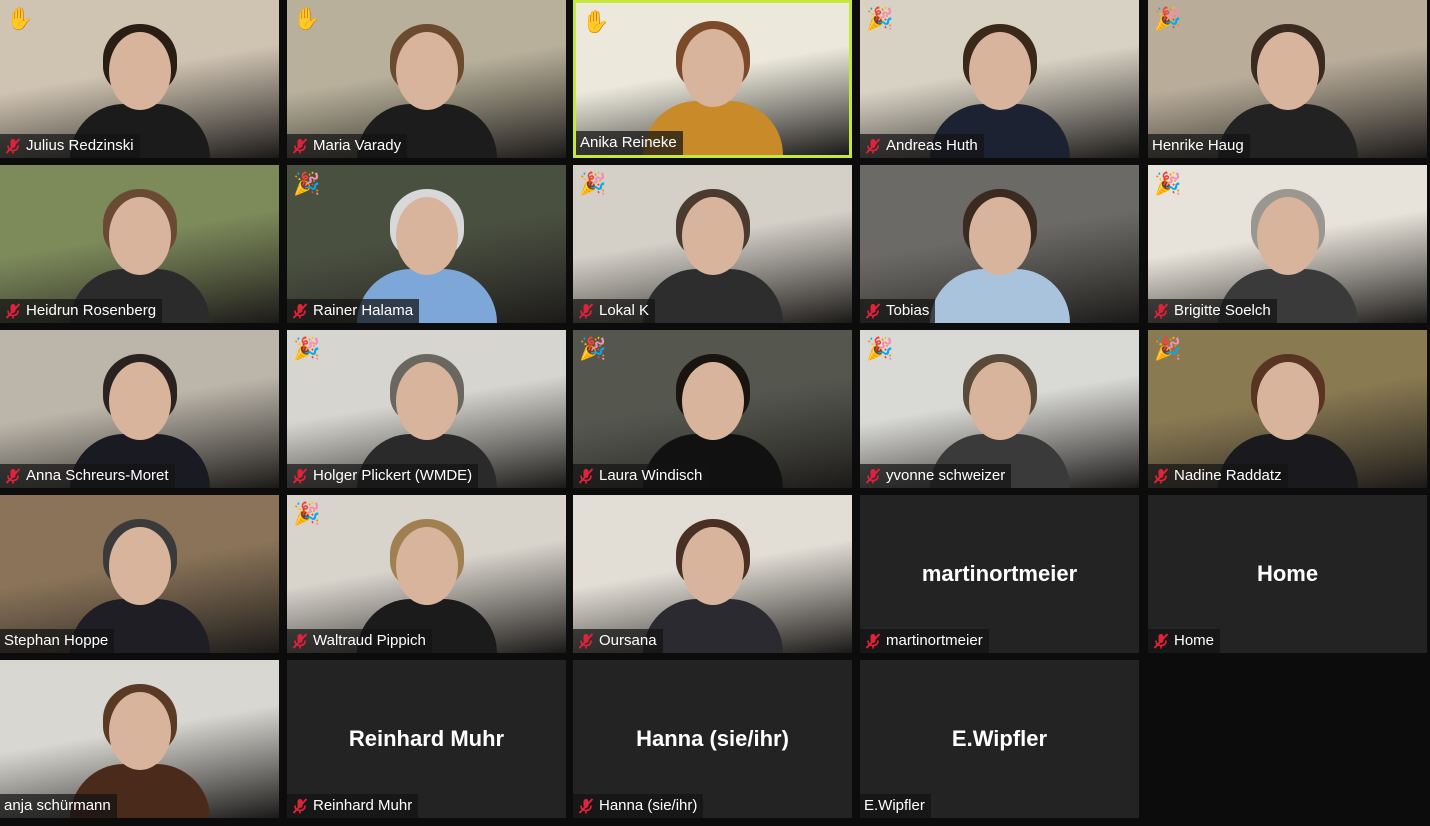 Image resolution: width=1430 pixels, height=826 pixels. I want to click on participant-name: Reinhard Muhr, so click(363, 805).